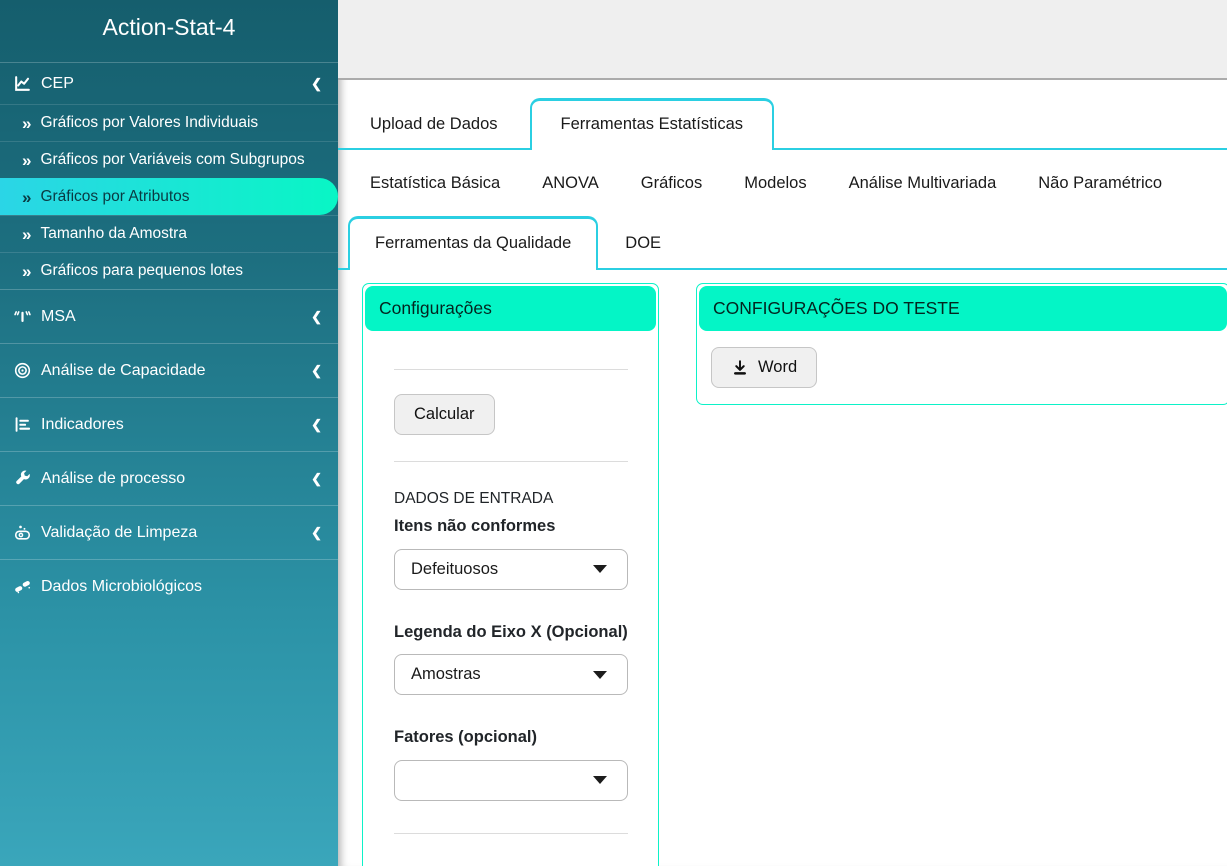 The image size is (1227, 866). Describe the element at coordinates (511, 780) in the screenshot. I see `factors-dropdown` at that location.